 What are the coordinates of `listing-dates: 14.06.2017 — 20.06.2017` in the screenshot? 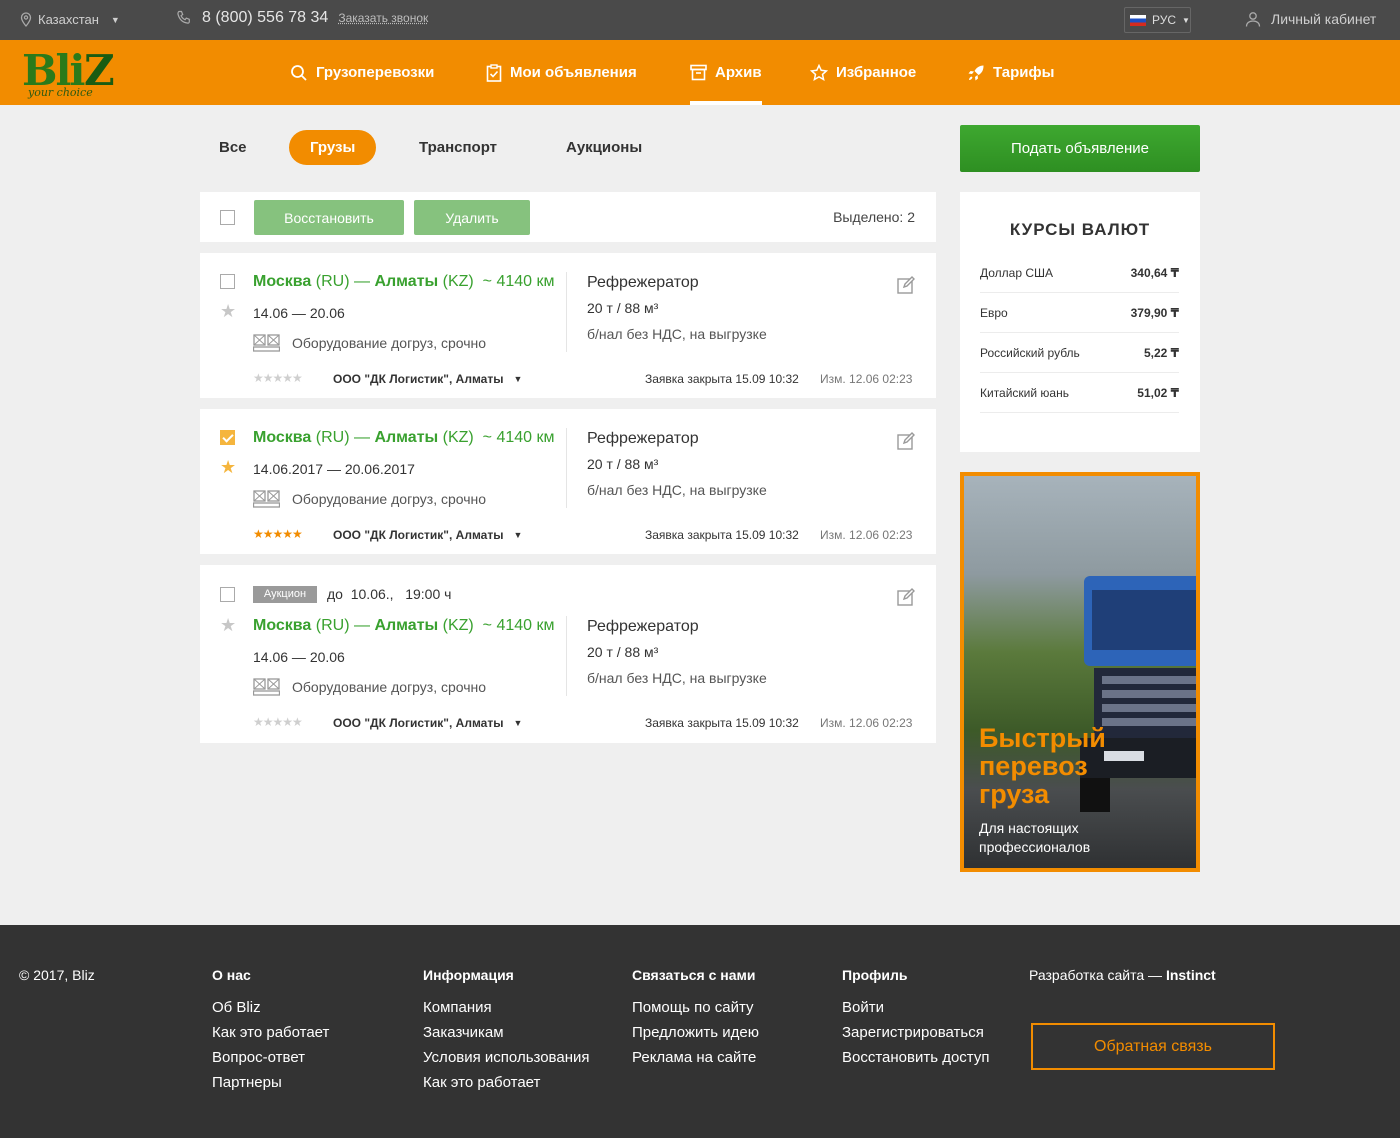 It's located at (334, 469).